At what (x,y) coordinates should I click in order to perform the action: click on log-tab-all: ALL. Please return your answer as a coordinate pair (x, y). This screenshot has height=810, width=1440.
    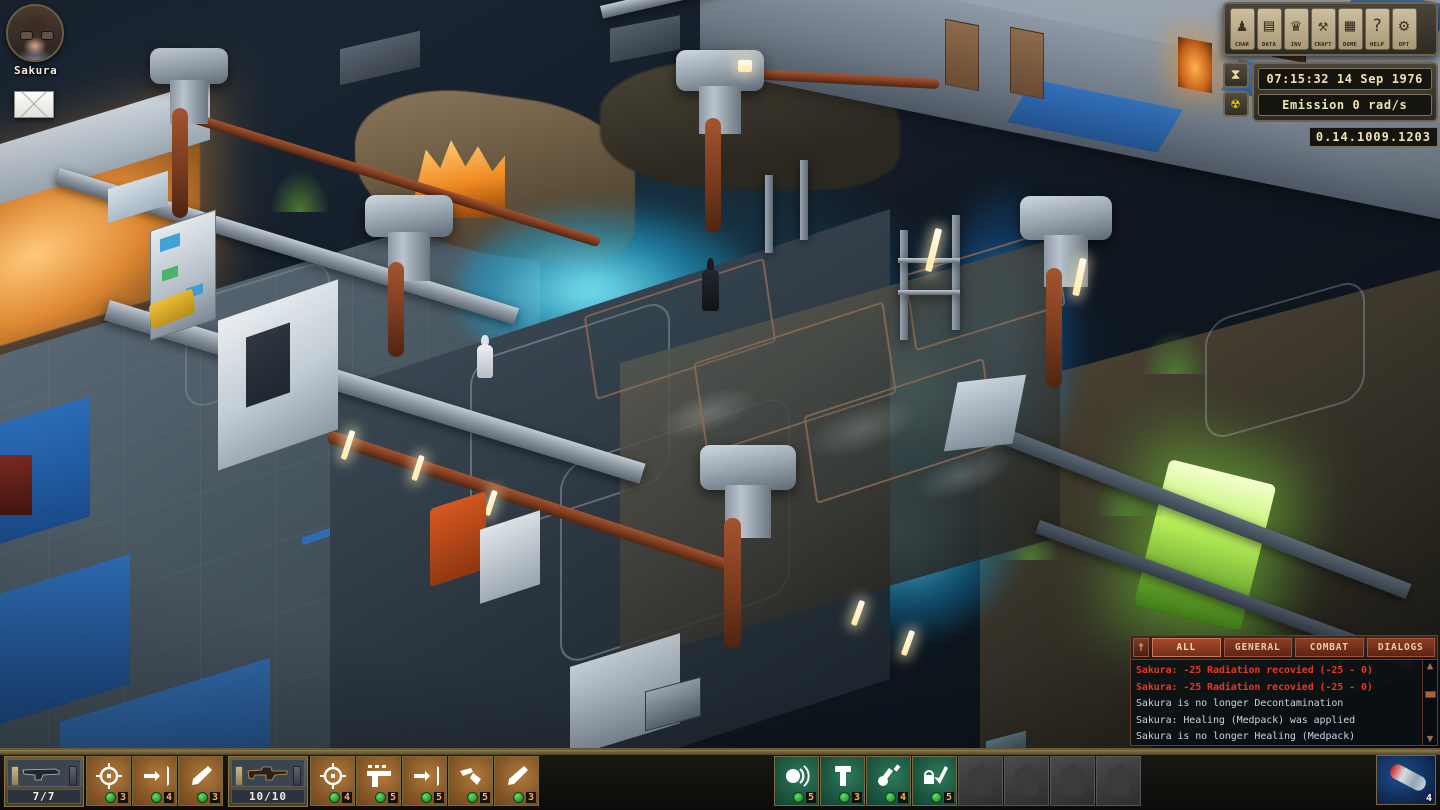
    Looking at the image, I should click on (1186, 647).